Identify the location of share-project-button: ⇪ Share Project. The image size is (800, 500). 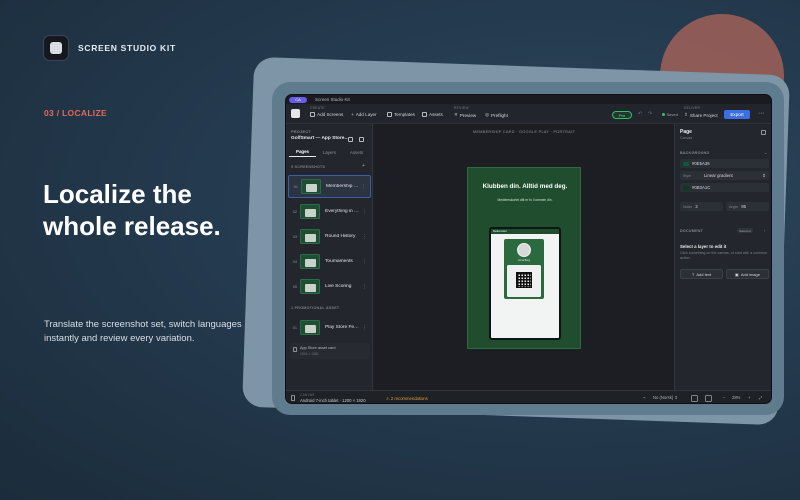
(701, 115).